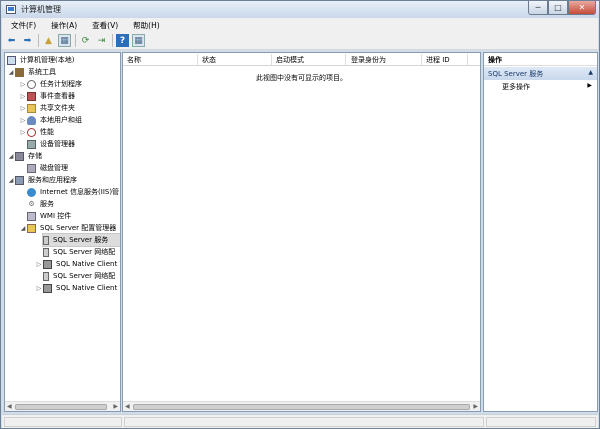  Describe the element at coordinates (78, 228) in the screenshot. I see `tree-label: SQL Server 配置管理器` at that location.